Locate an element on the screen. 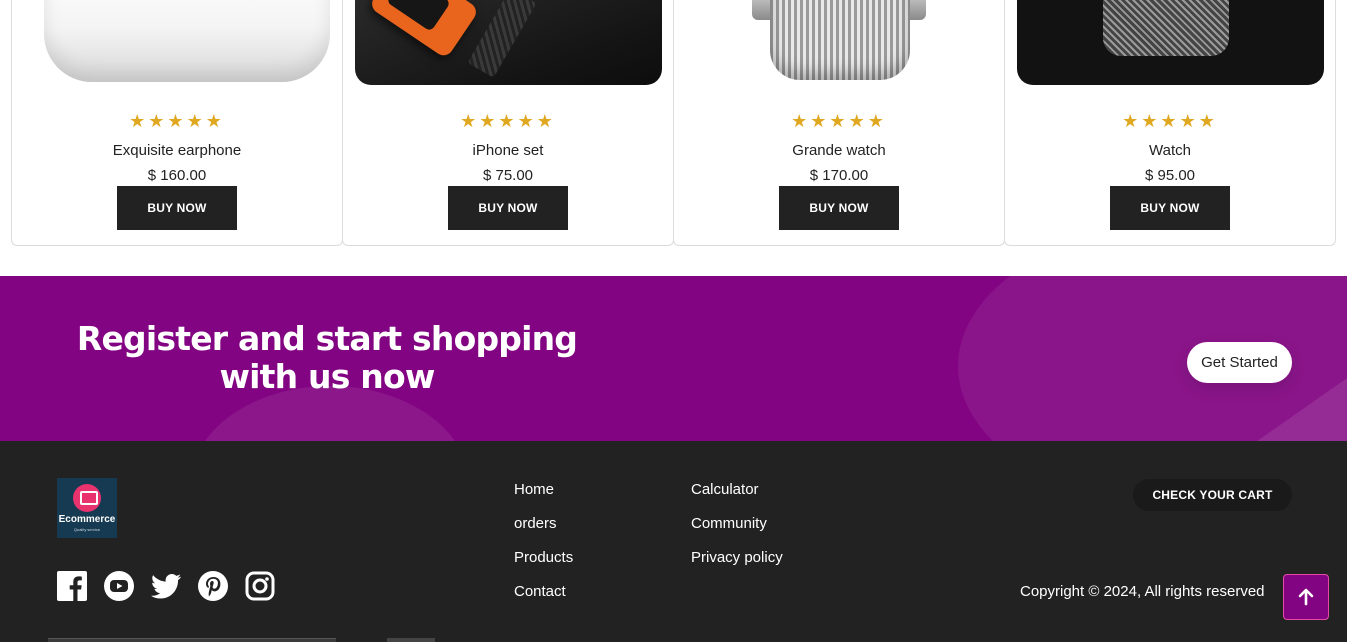 The width and height of the screenshot is (1347, 642). product-price: $ 160.00 is located at coordinates (177, 175).